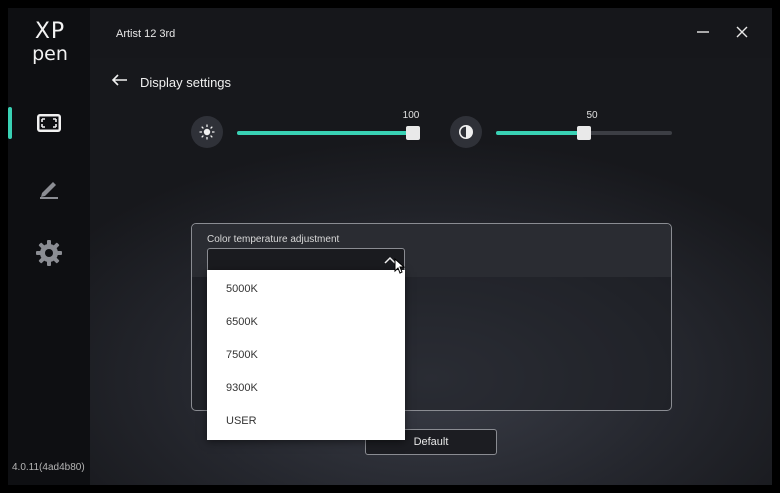 This screenshot has height=493, width=780. I want to click on mouse-cursor-icon, so click(400, 268).